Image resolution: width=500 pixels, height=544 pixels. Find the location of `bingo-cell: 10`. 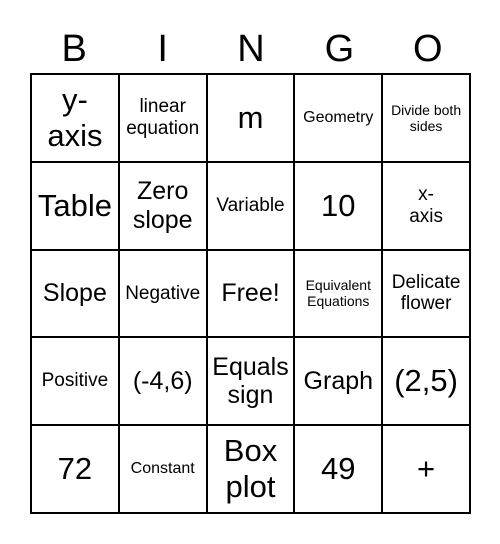

bingo-cell: 10 is located at coordinates (338, 205).